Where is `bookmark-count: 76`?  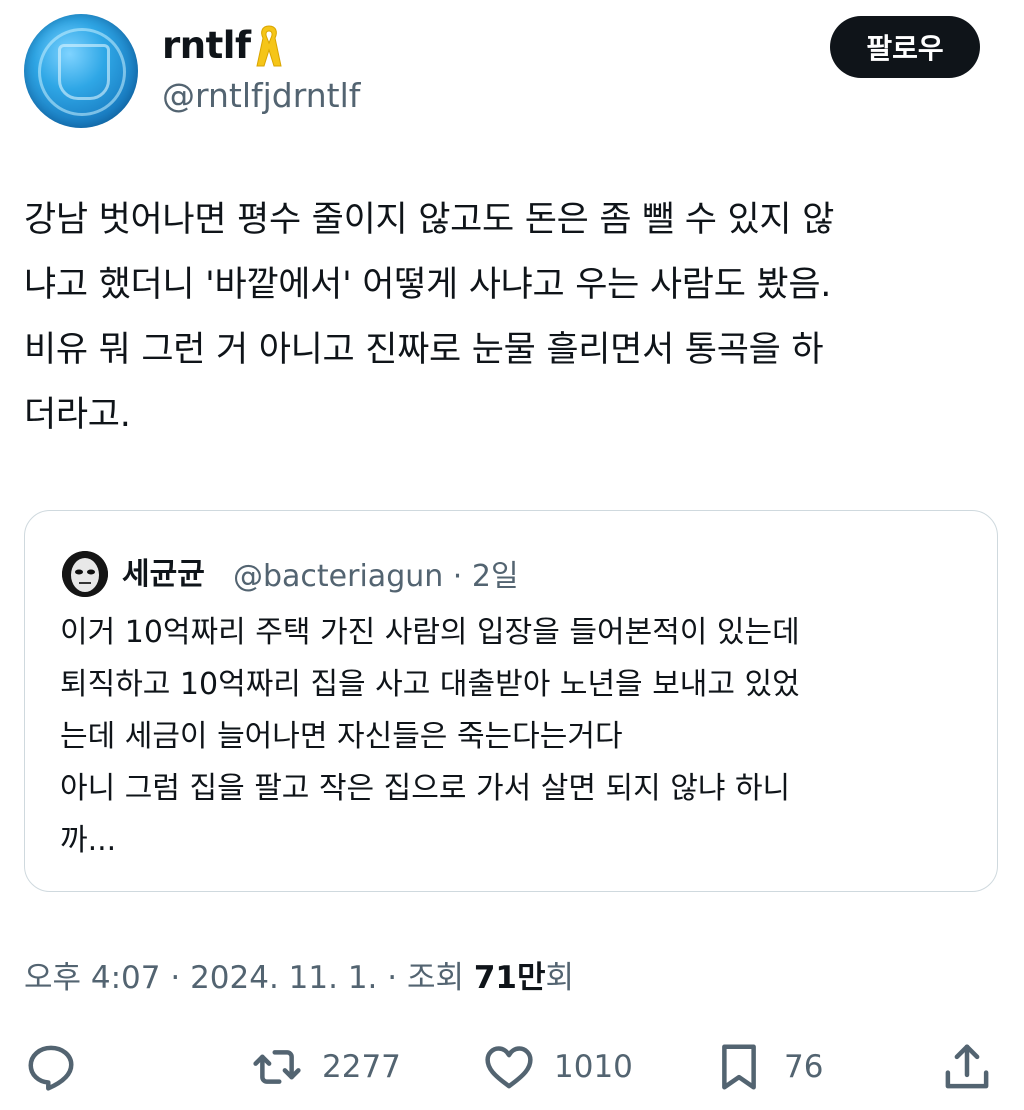 bookmark-count: 76 is located at coordinates (804, 1067).